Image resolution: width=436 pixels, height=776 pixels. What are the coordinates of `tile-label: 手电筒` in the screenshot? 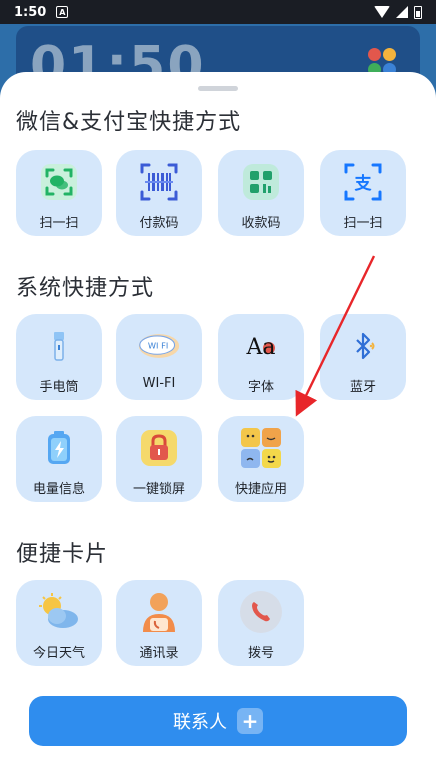 It's located at (59, 387).